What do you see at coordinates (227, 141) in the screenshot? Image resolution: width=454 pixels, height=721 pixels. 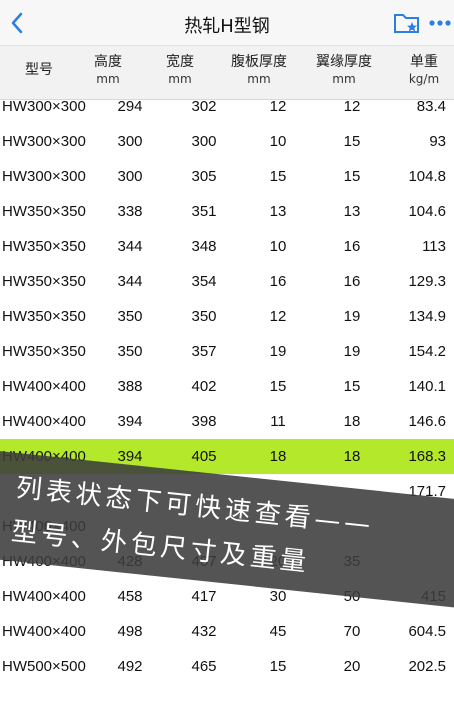 I see `table-row: HW300×300 300 300 10 15 93` at bounding box center [227, 141].